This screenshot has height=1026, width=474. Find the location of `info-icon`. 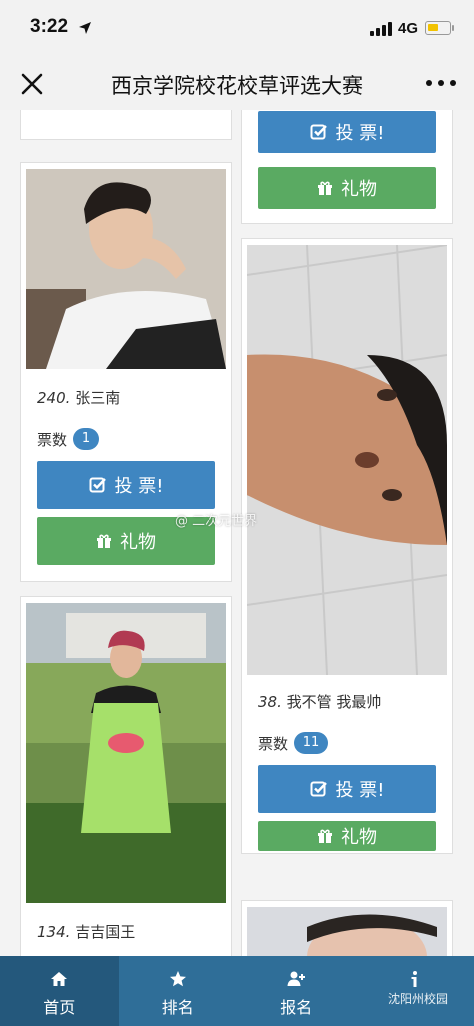

info-icon is located at coordinates (414, 979).